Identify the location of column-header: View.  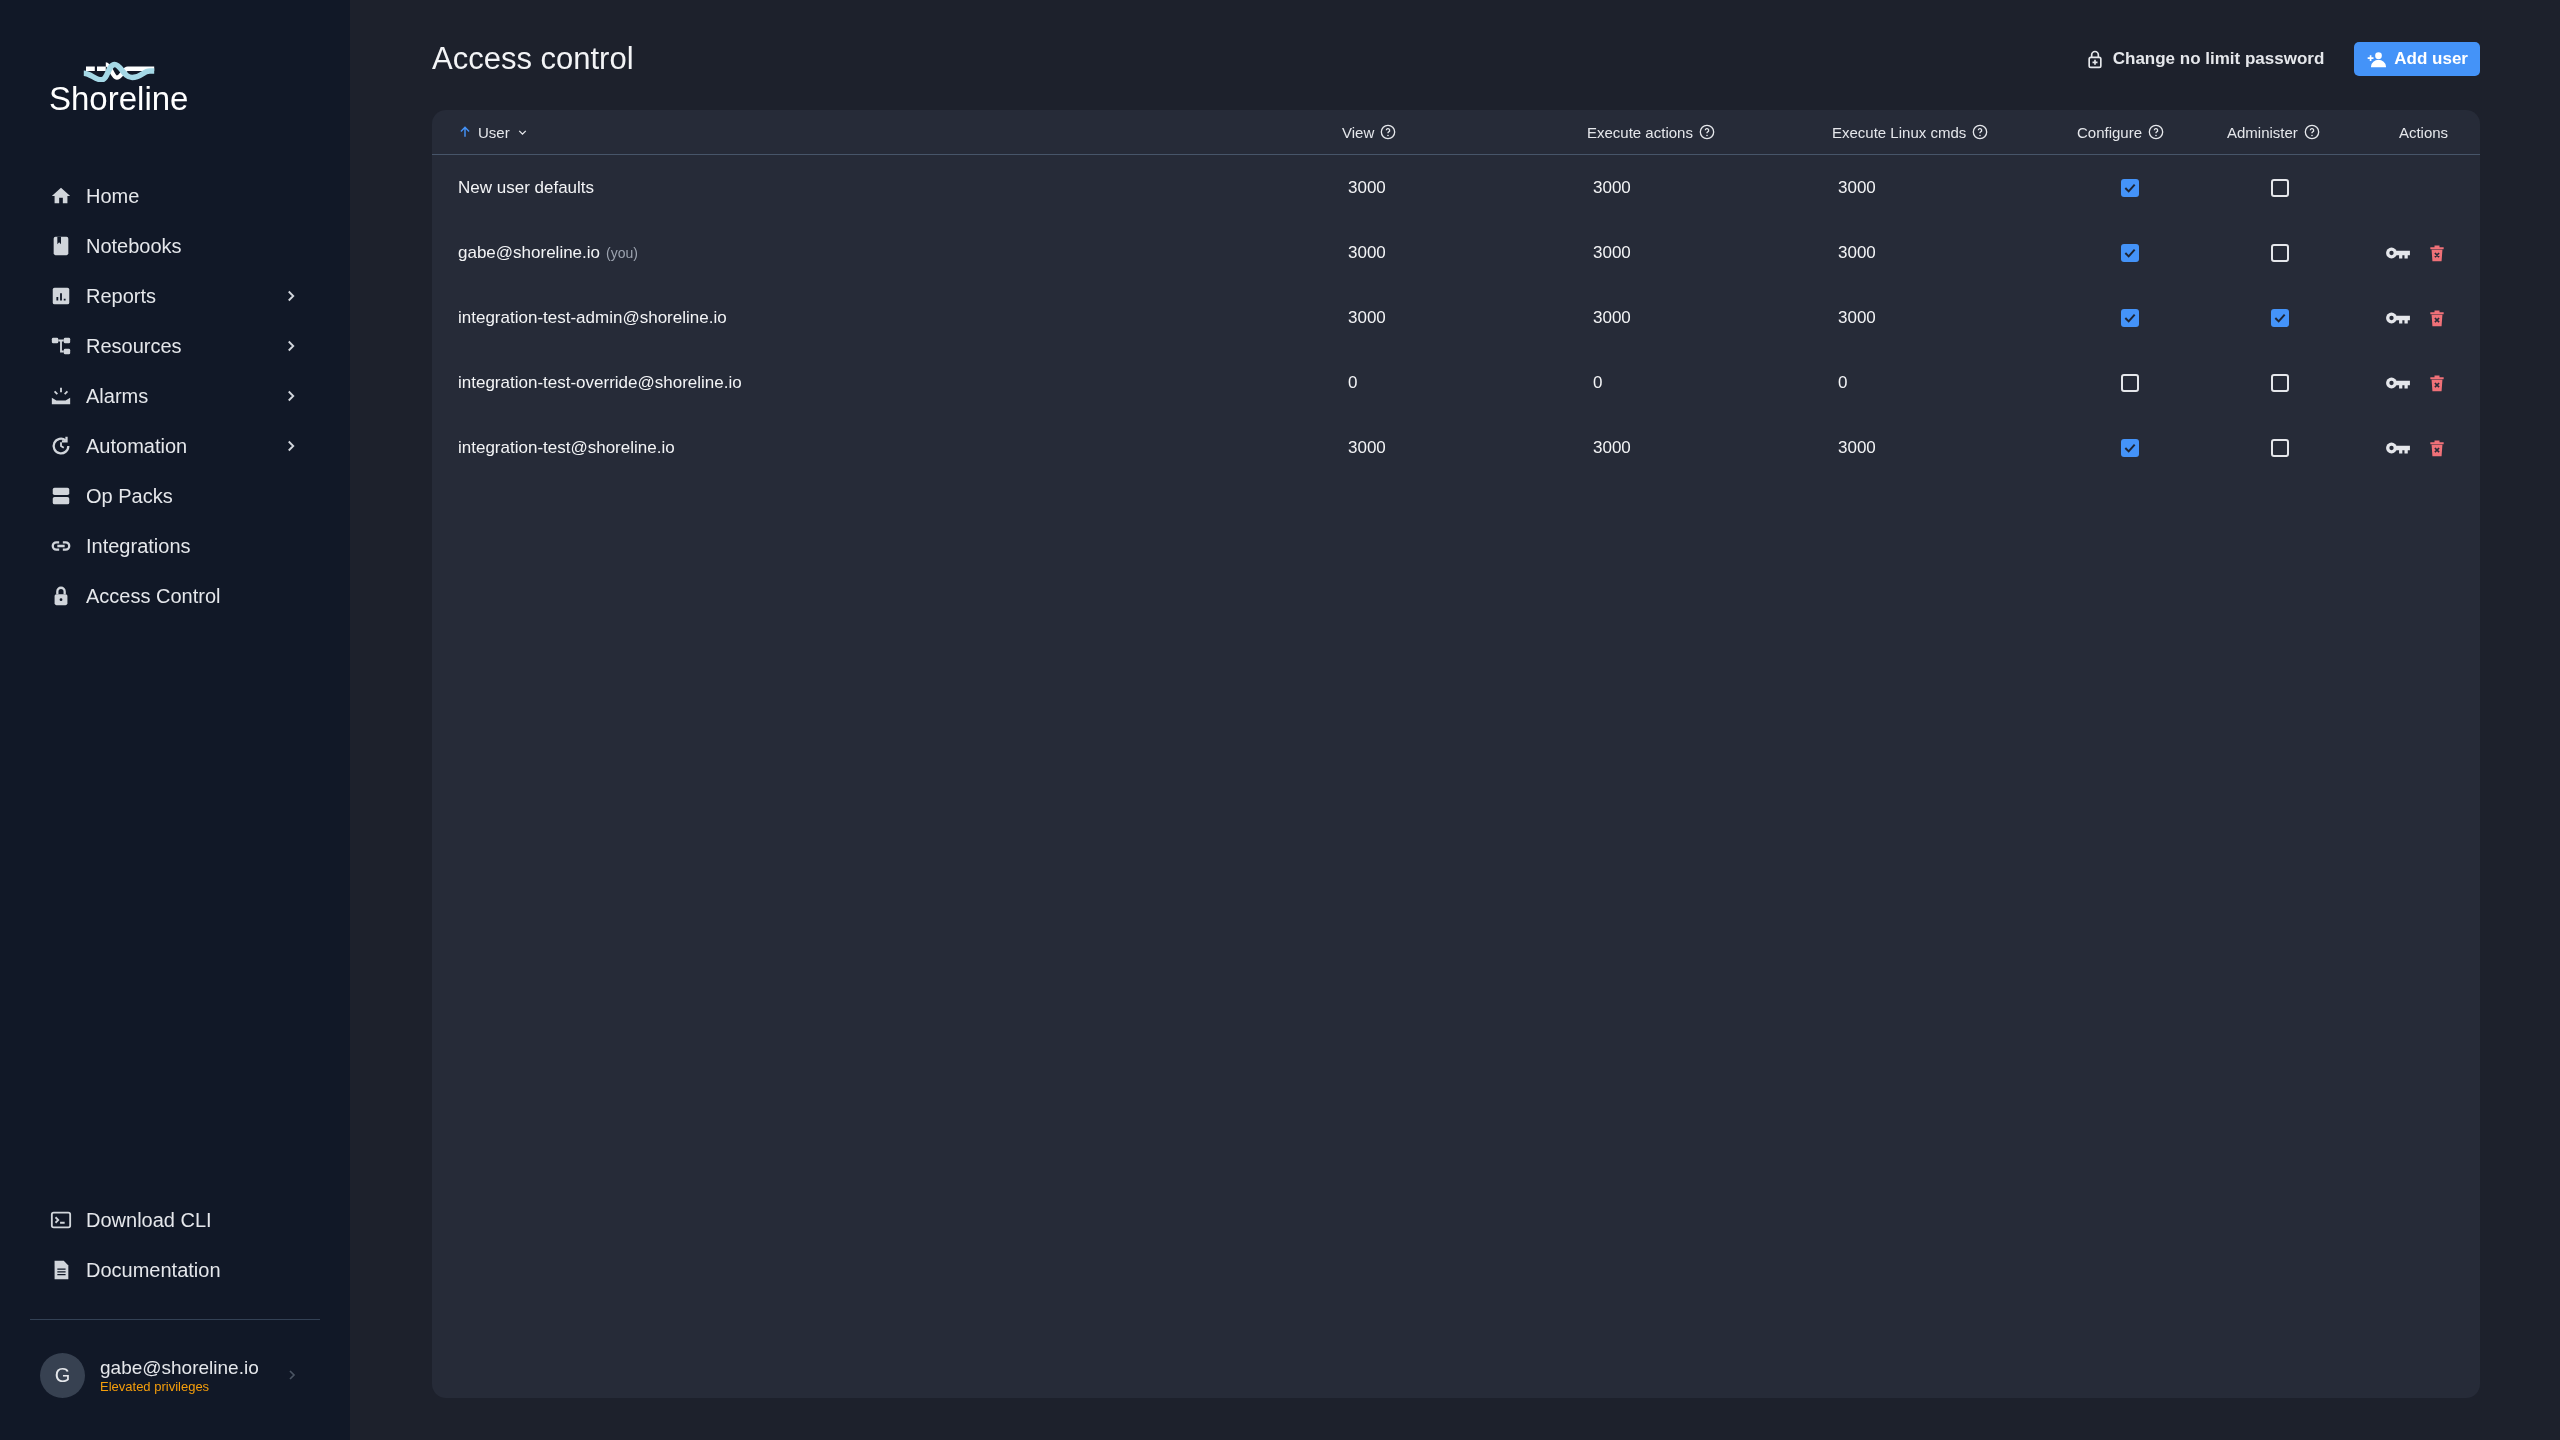
(1358, 132).